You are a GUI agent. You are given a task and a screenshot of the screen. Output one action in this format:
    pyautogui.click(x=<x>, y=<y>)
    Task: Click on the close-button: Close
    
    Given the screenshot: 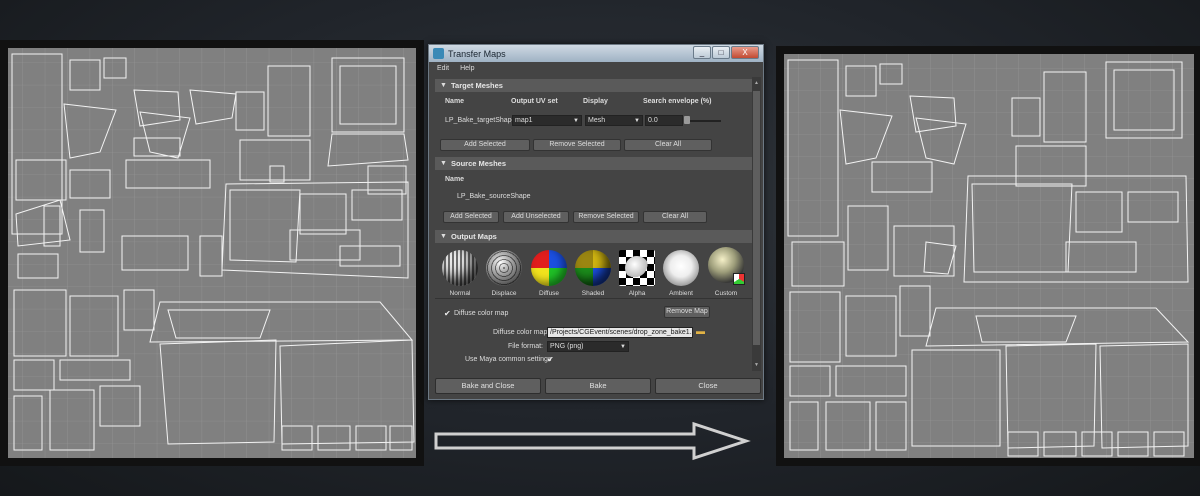 What is the action you would take?
    pyautogui.click(x=708, y=386)
    